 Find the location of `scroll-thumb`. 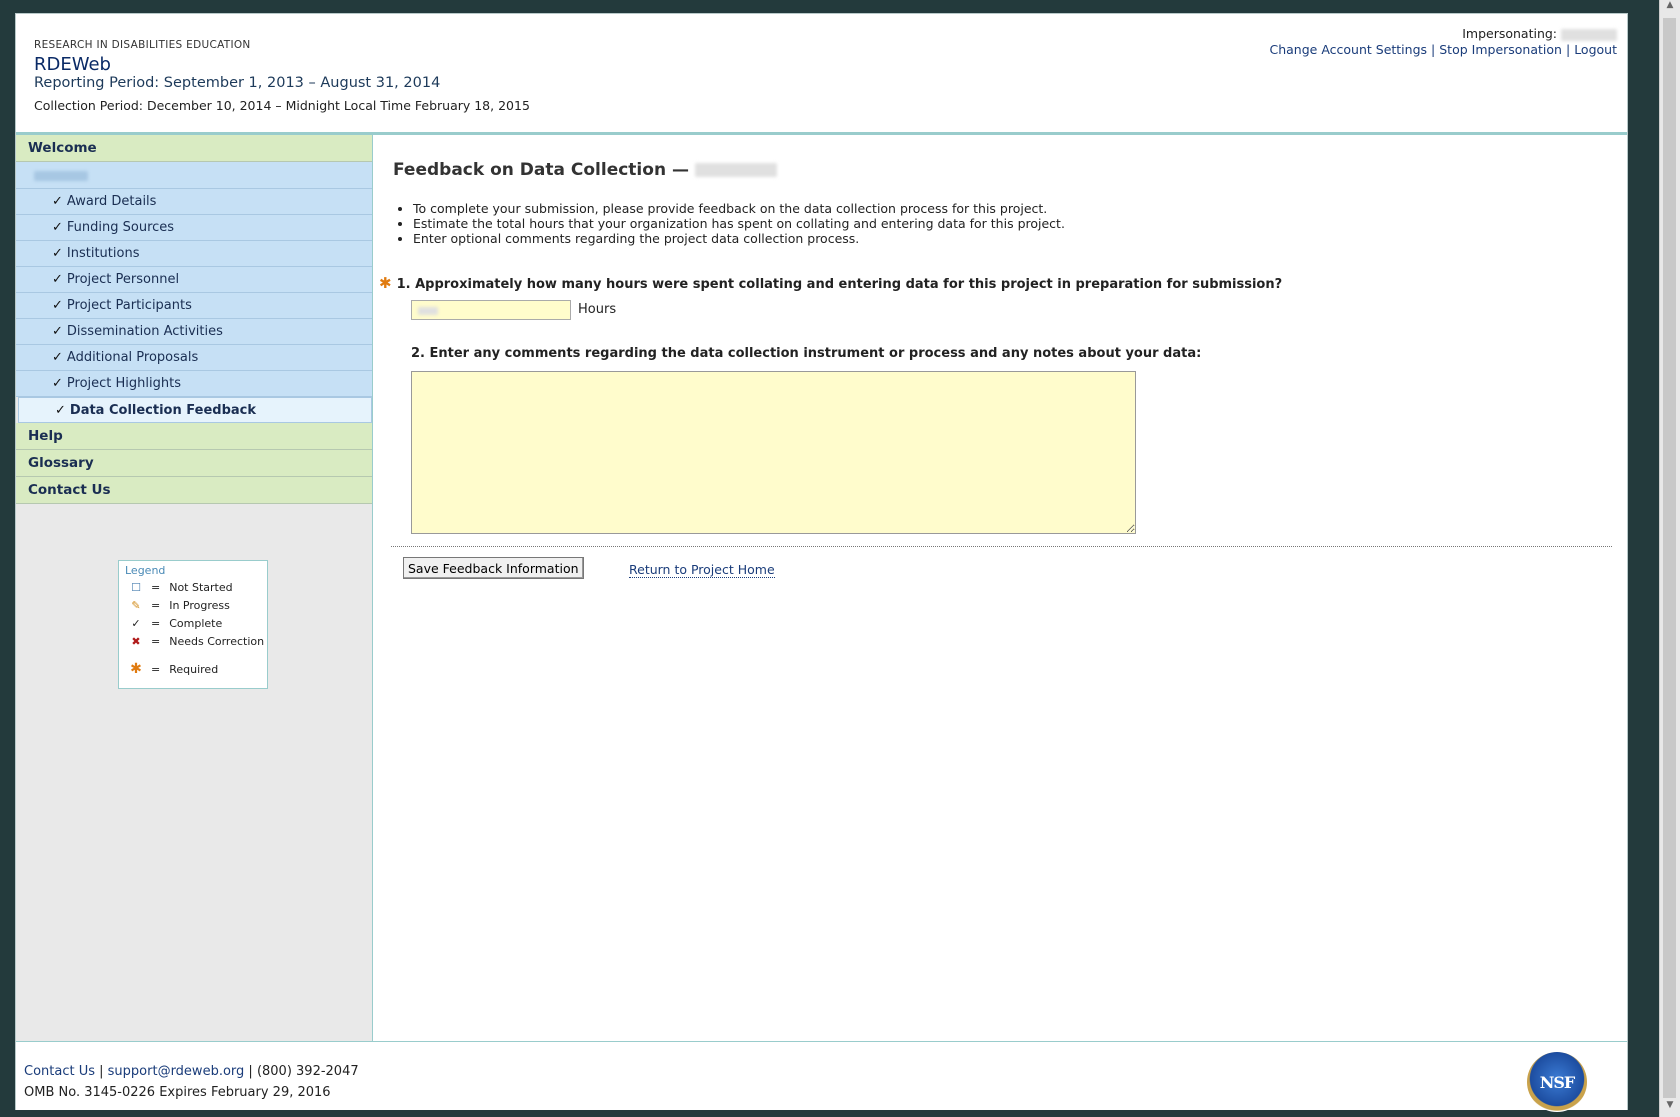

scroll-thumb is located at coordinates (1669, 558).